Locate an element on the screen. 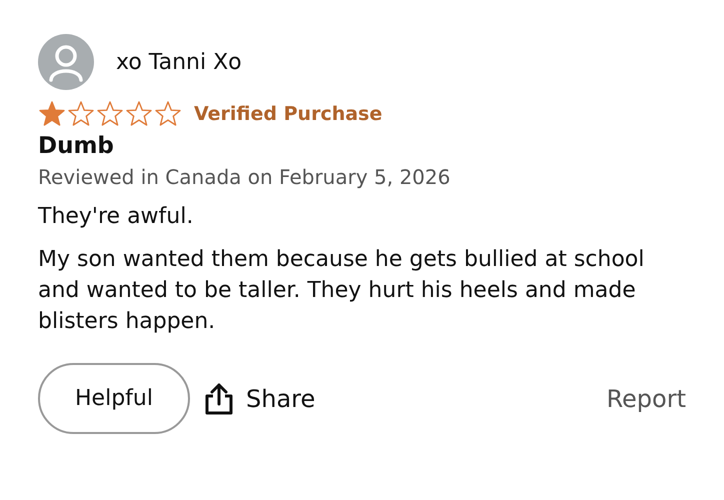  author-name: xo Tanni Xo is located at coordinates (179, 62).